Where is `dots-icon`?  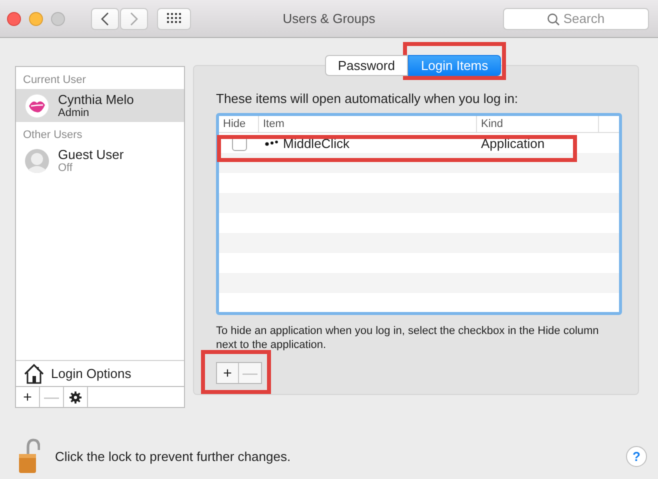 dots-icon is located at coordinates (272, 143).